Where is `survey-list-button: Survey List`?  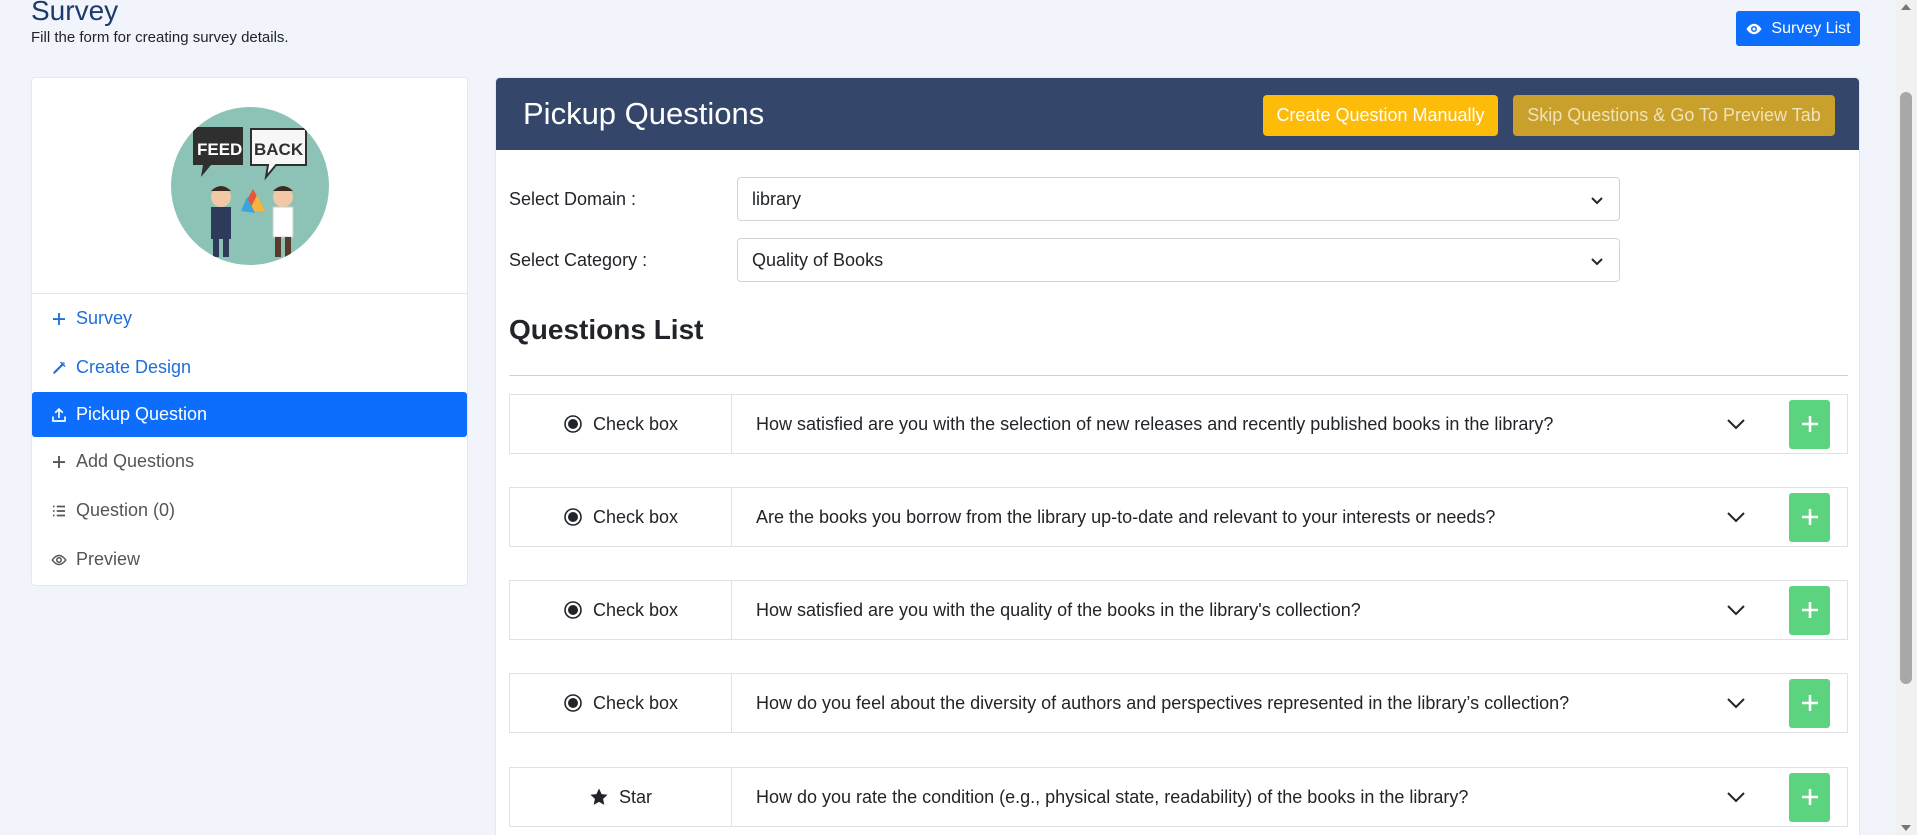 survey-list-button: Survey List is located at coordinates (1798, 28).